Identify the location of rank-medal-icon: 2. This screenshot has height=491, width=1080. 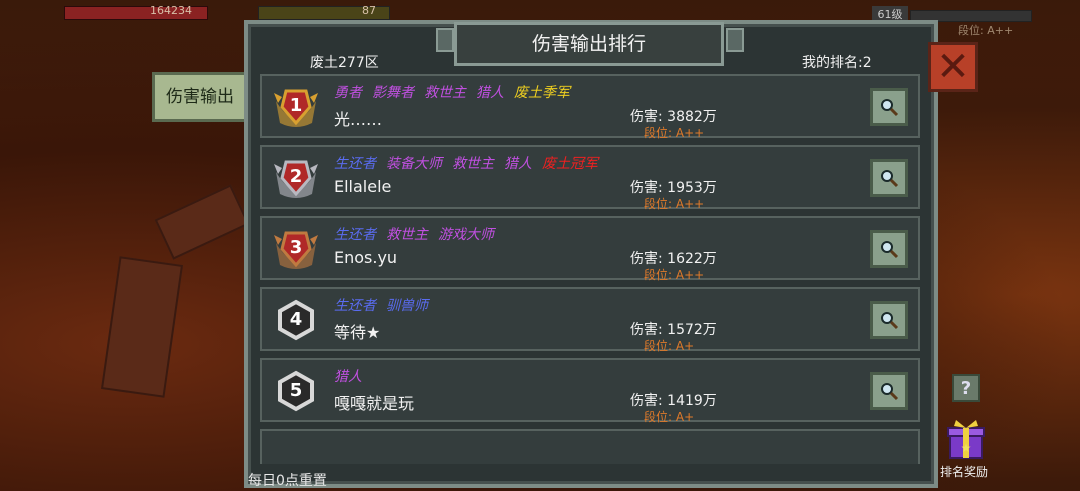
(296, 178).